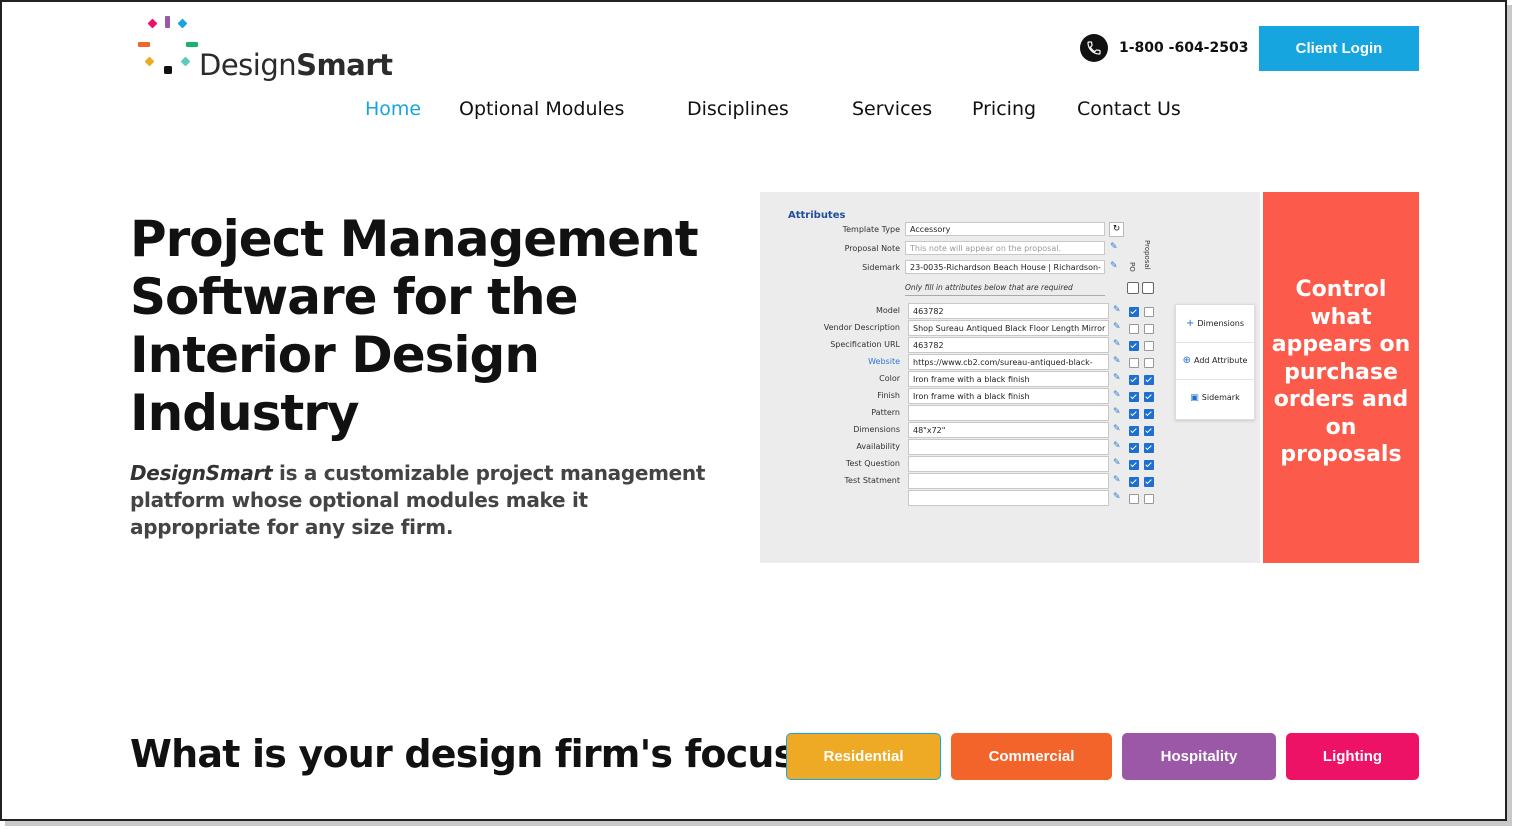  What do you see at coordinates (881, 267) in the screenshot?
I see `sidemark-label: Sidemark` at bounding box center [881, 267].